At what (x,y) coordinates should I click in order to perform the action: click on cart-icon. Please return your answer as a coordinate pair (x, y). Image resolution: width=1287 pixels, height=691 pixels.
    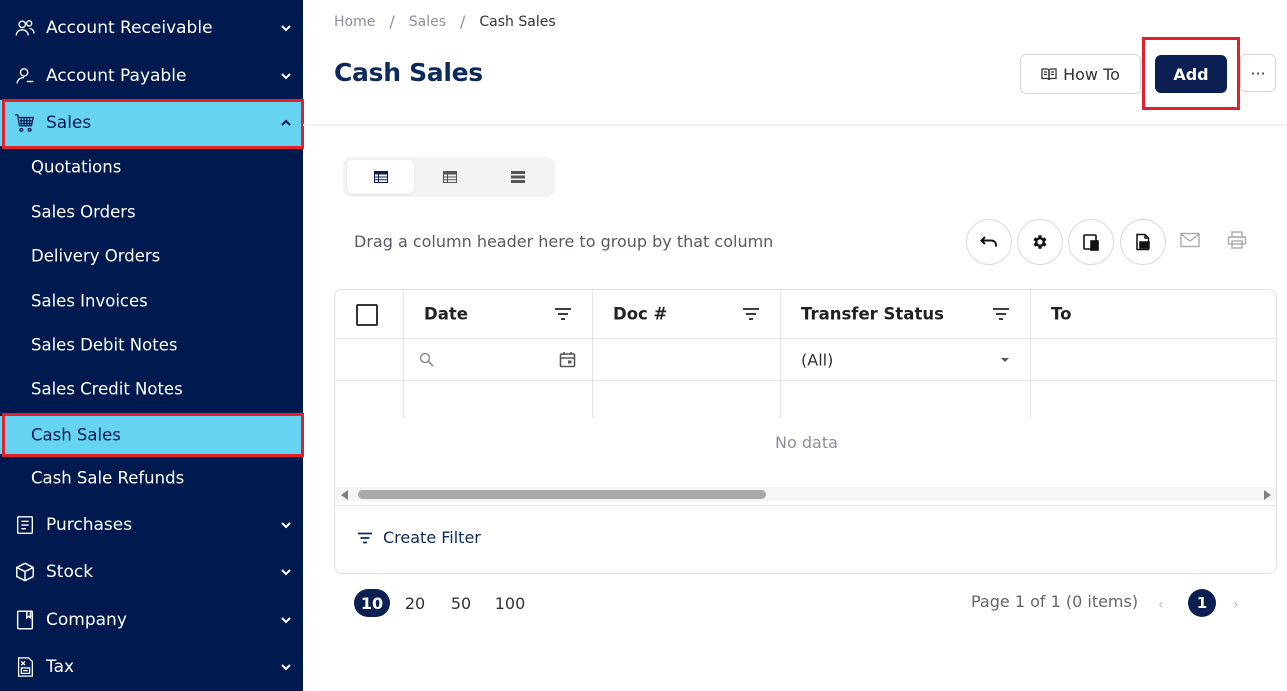
    Looking at the image, I should click on (24, 123).